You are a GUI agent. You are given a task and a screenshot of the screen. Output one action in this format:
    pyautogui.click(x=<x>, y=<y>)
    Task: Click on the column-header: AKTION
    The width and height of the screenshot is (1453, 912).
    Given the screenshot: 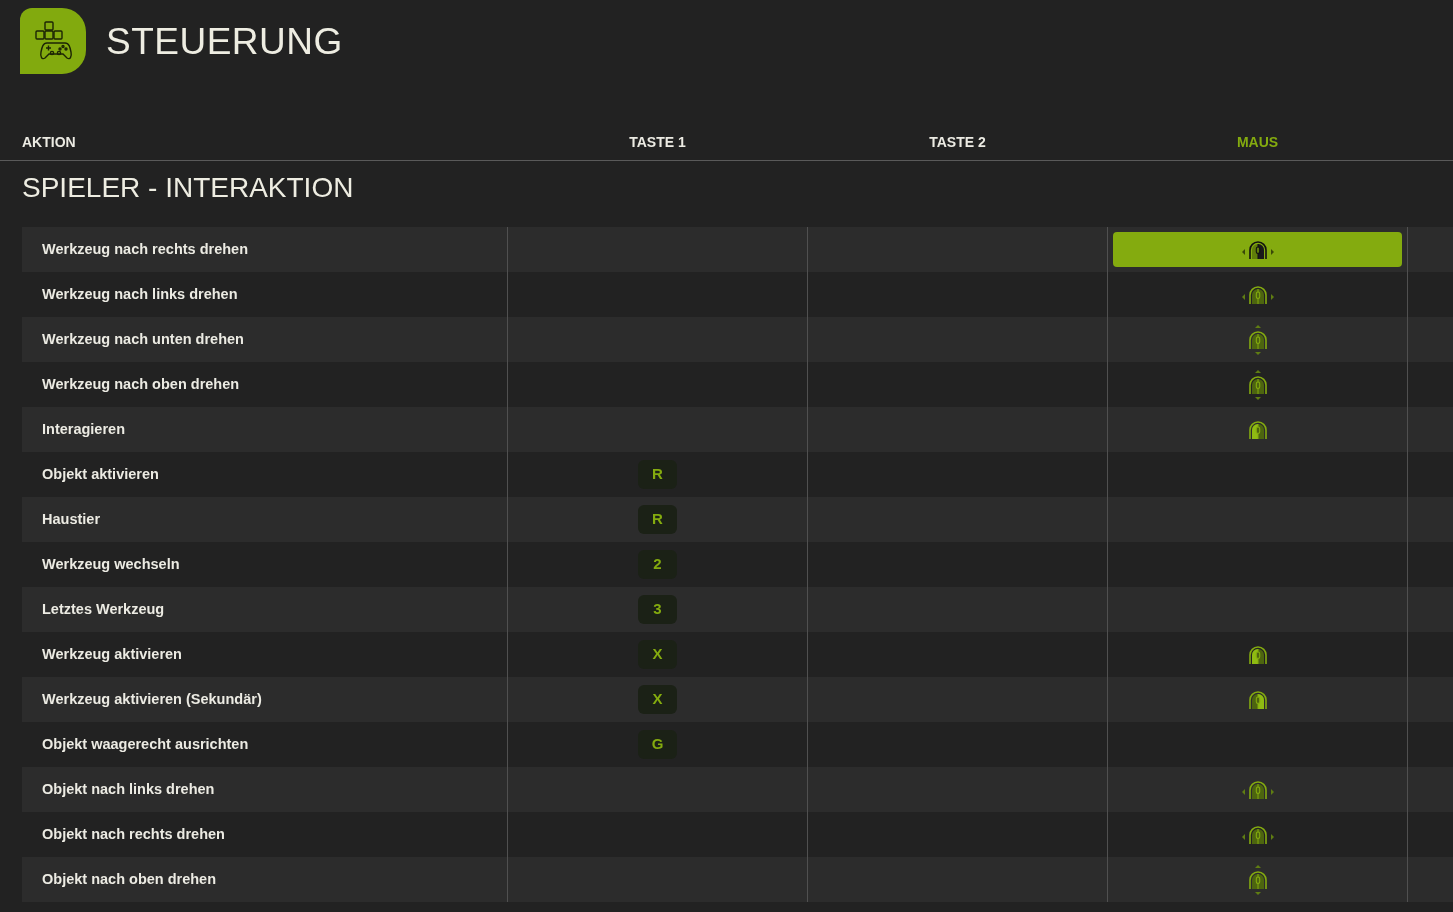 What is the action you would take?
    pyautogui.click(x=49, y=142)
    